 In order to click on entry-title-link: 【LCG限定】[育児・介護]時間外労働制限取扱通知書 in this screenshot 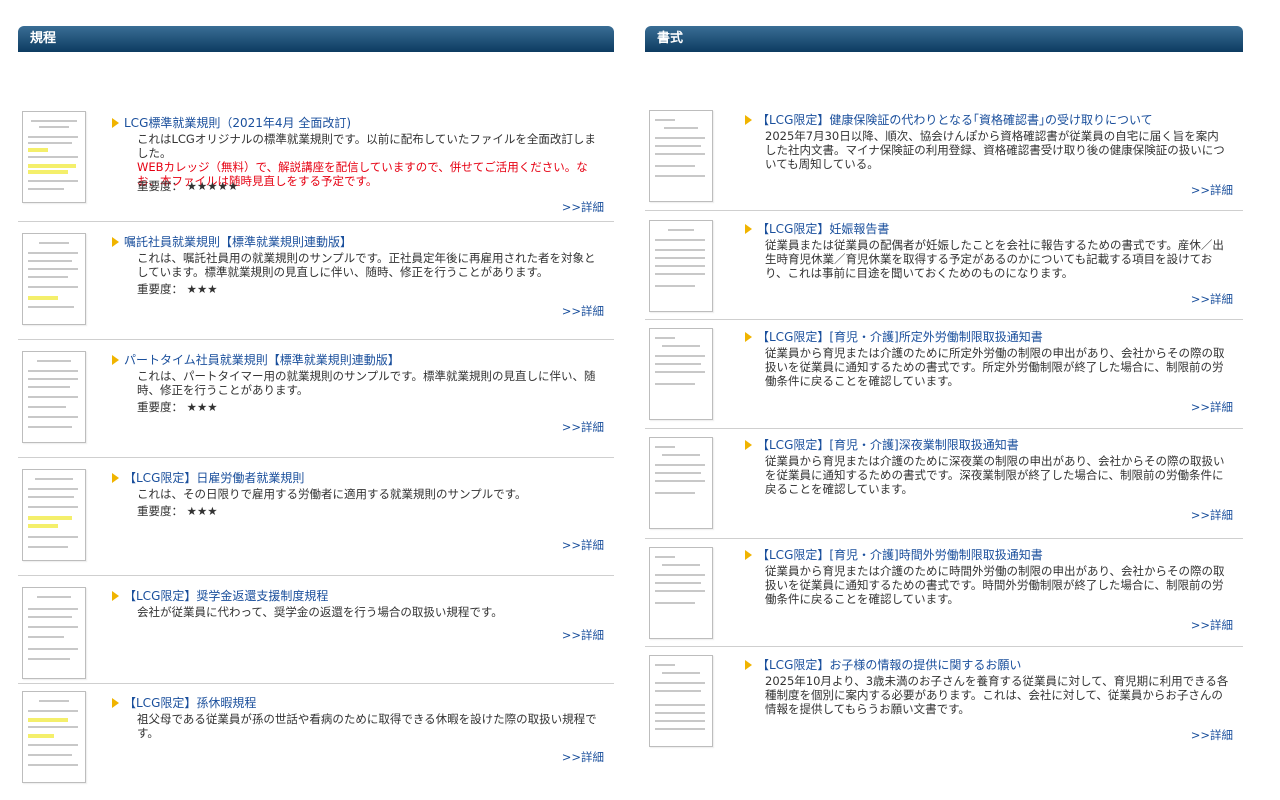, I will do `click(900, 555)`.